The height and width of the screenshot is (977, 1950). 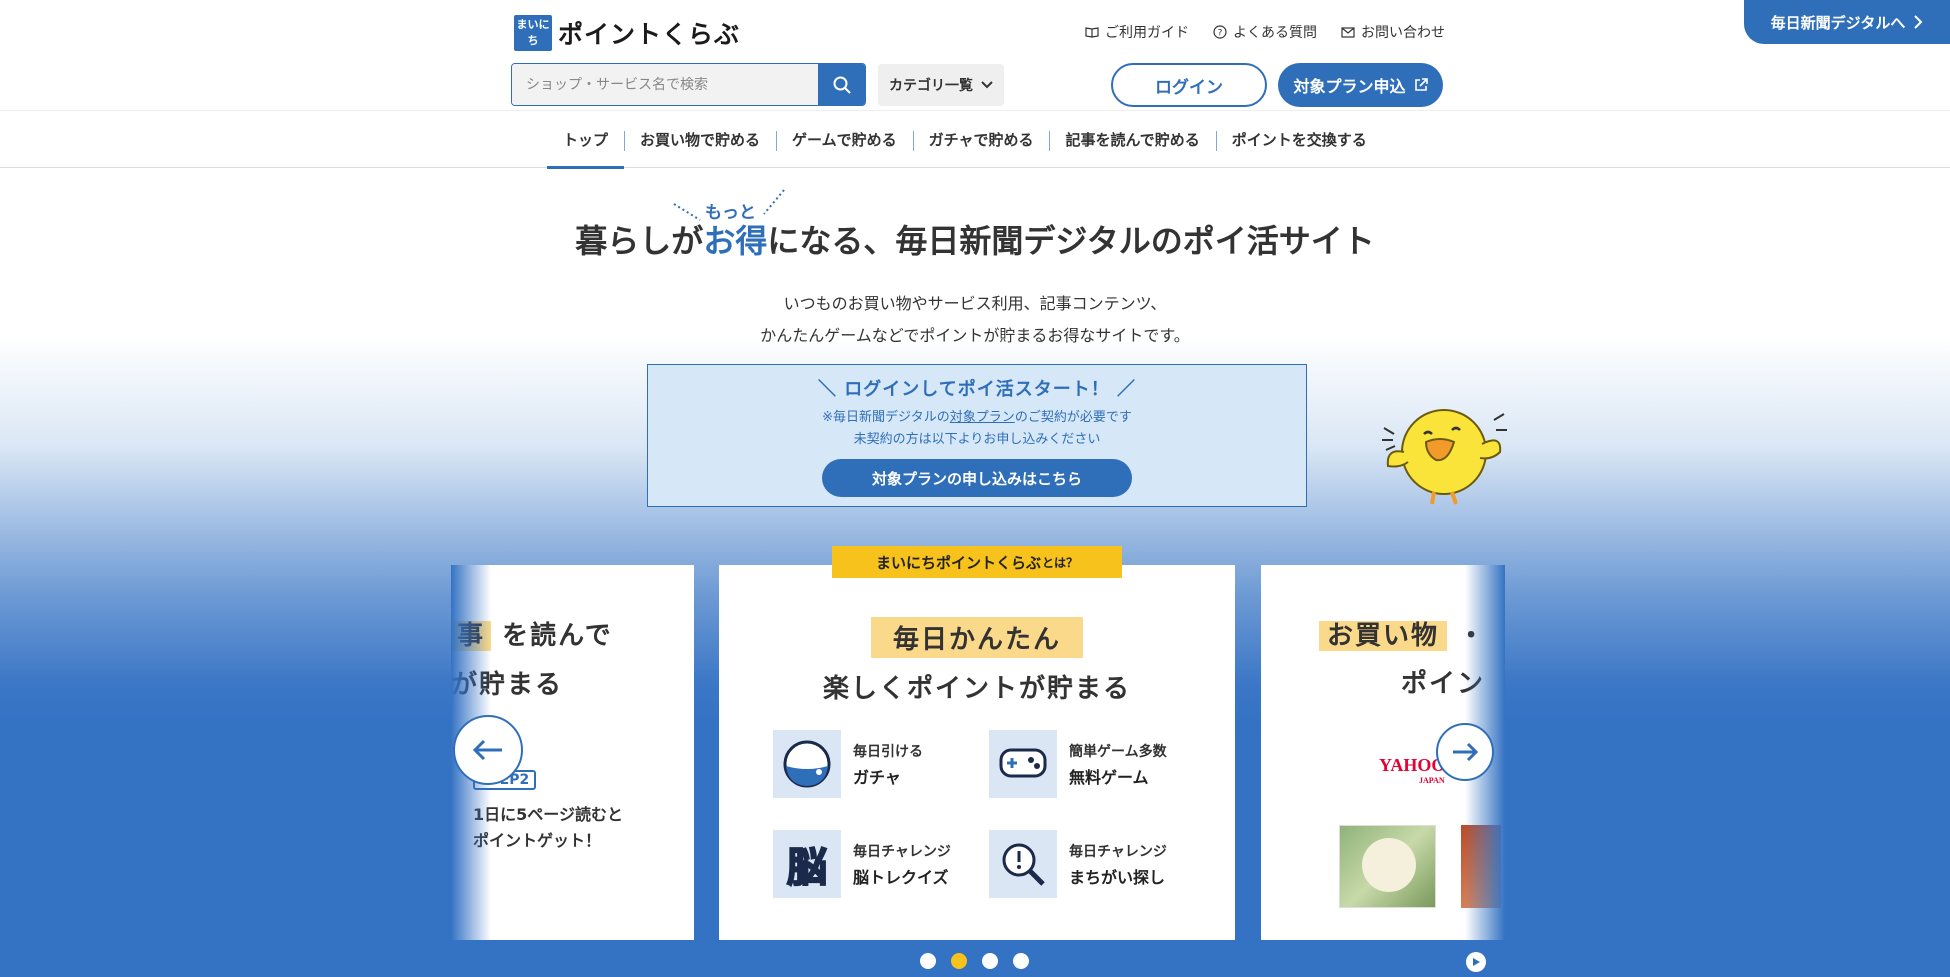 What do you see at coordinates (886, 417) in the screenshot?
I see `note-before: ※毎日新聞デジタルの` at bounding box center [886, 417].